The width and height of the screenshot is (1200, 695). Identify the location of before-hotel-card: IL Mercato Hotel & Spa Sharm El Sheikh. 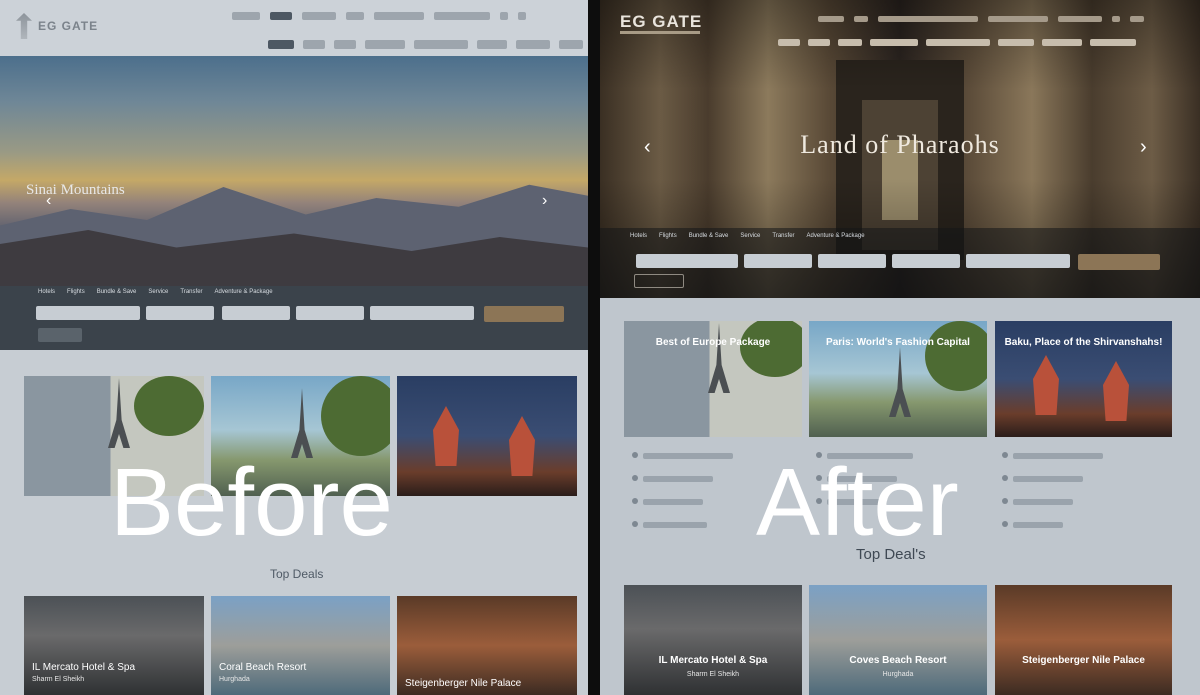
(114, 645).